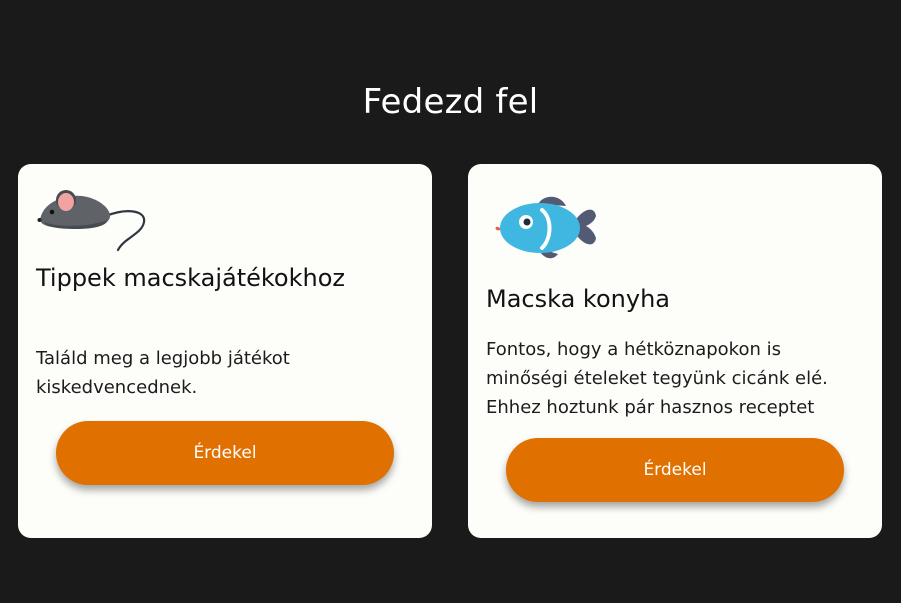 The image size is (901, 603). Describe the element at coordinates (92, 222) in the screenshot. I see `mouse-toy-icon` at that location.